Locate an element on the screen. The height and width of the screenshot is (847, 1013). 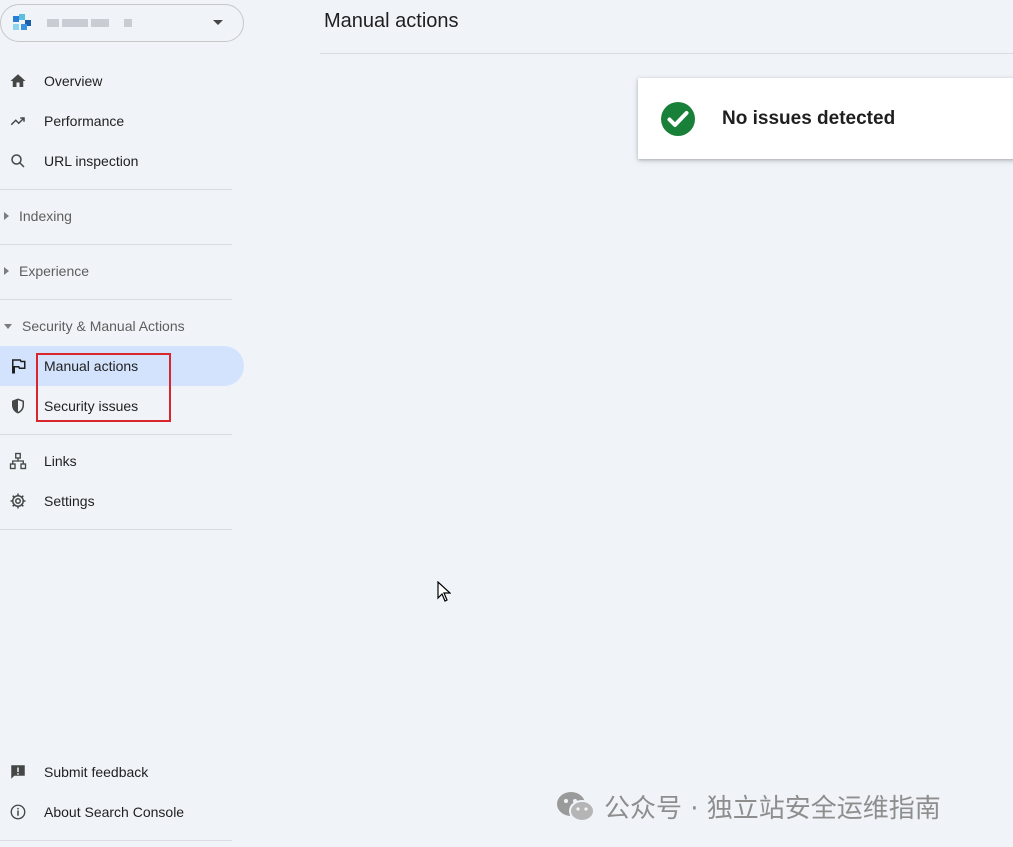
property-selector is located at coordinates (122, 23).